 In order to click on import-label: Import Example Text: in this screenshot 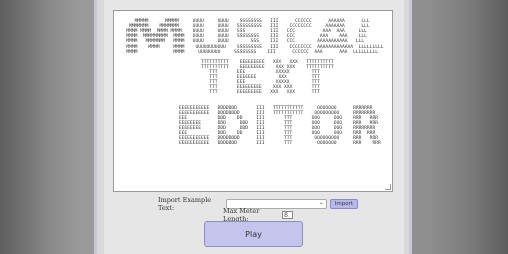, I will do `click(185, 204)`.